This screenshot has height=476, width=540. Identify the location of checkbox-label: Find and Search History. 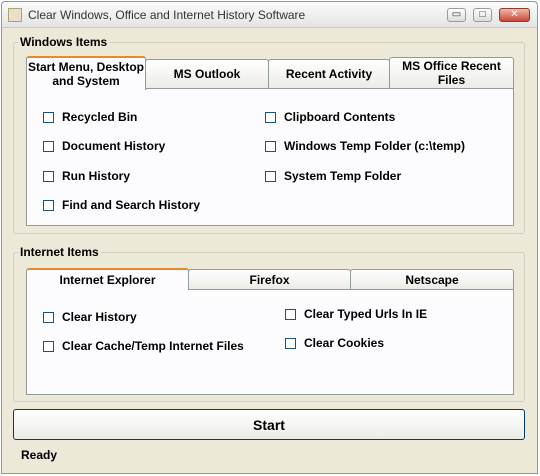
(131, 205).